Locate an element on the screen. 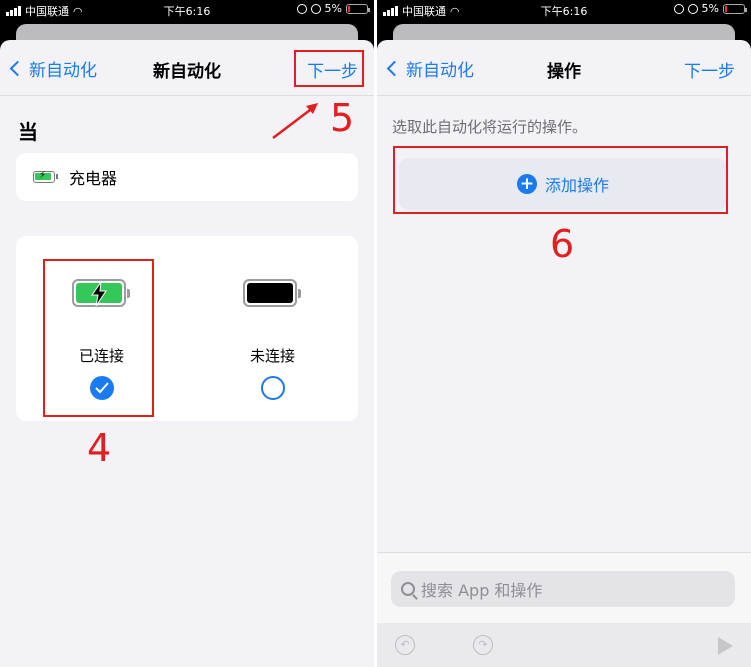  trigger-label: 充电器 is located at coordinates (93, 178).